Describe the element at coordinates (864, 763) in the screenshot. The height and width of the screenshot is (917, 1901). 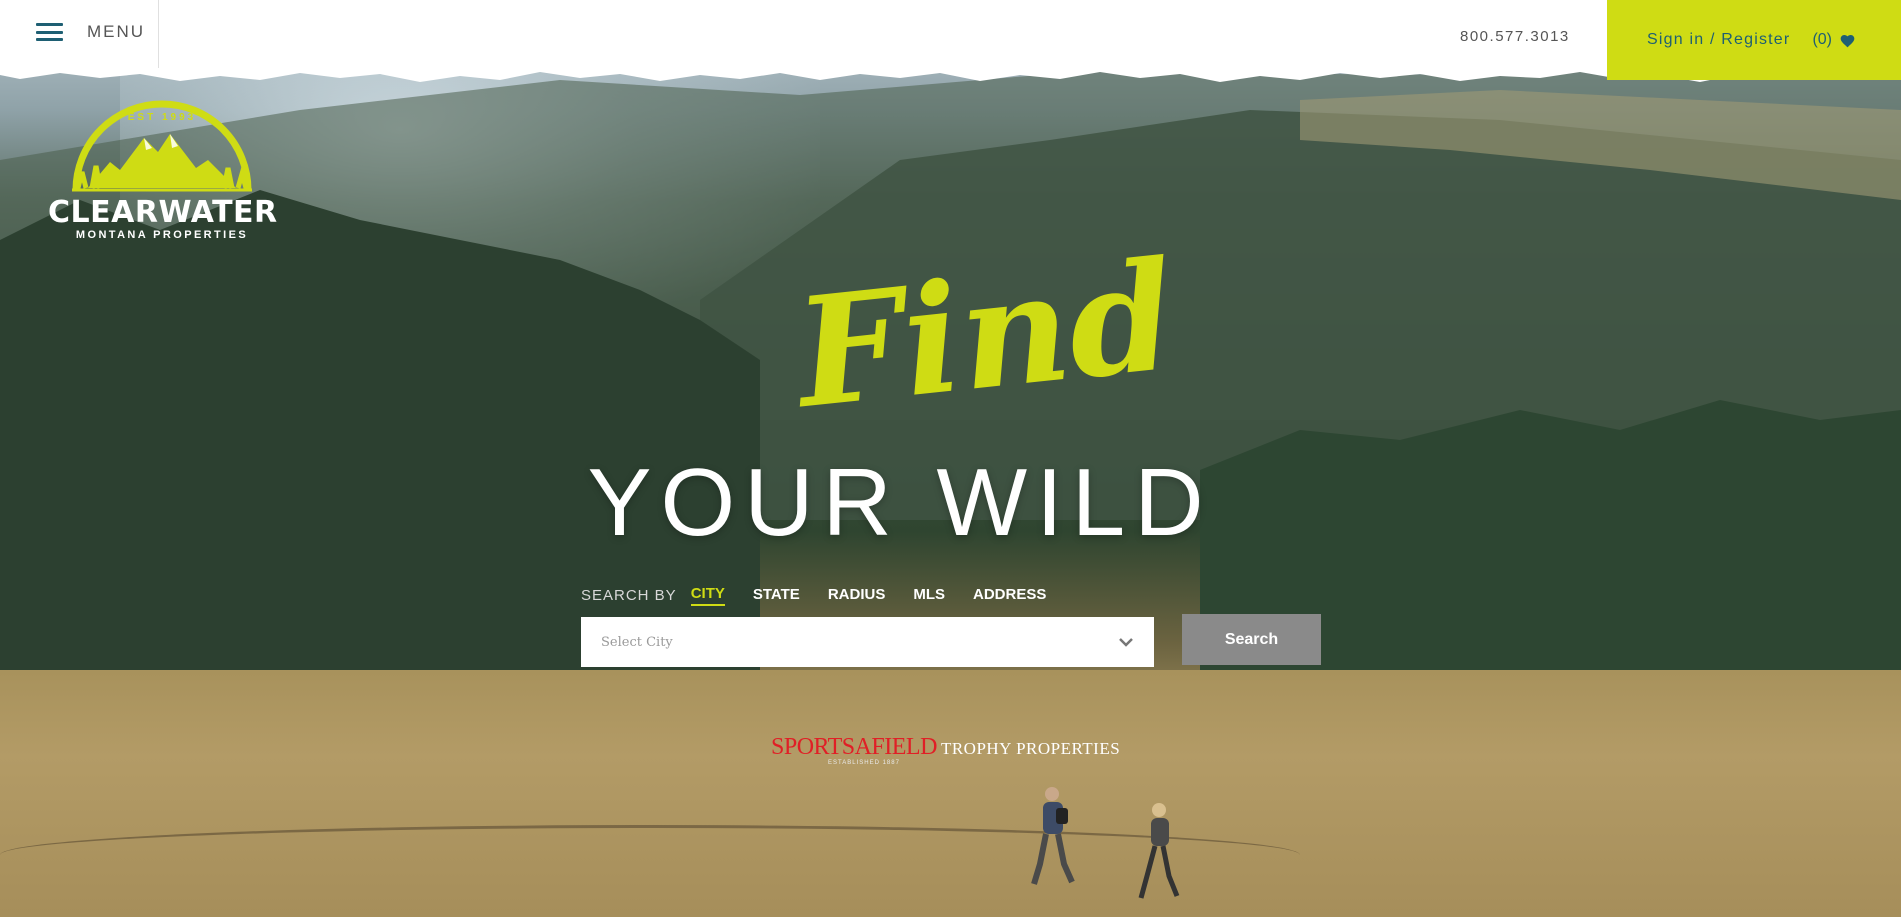
I see `partner-established: ESTABLISHED 1887` at that location.